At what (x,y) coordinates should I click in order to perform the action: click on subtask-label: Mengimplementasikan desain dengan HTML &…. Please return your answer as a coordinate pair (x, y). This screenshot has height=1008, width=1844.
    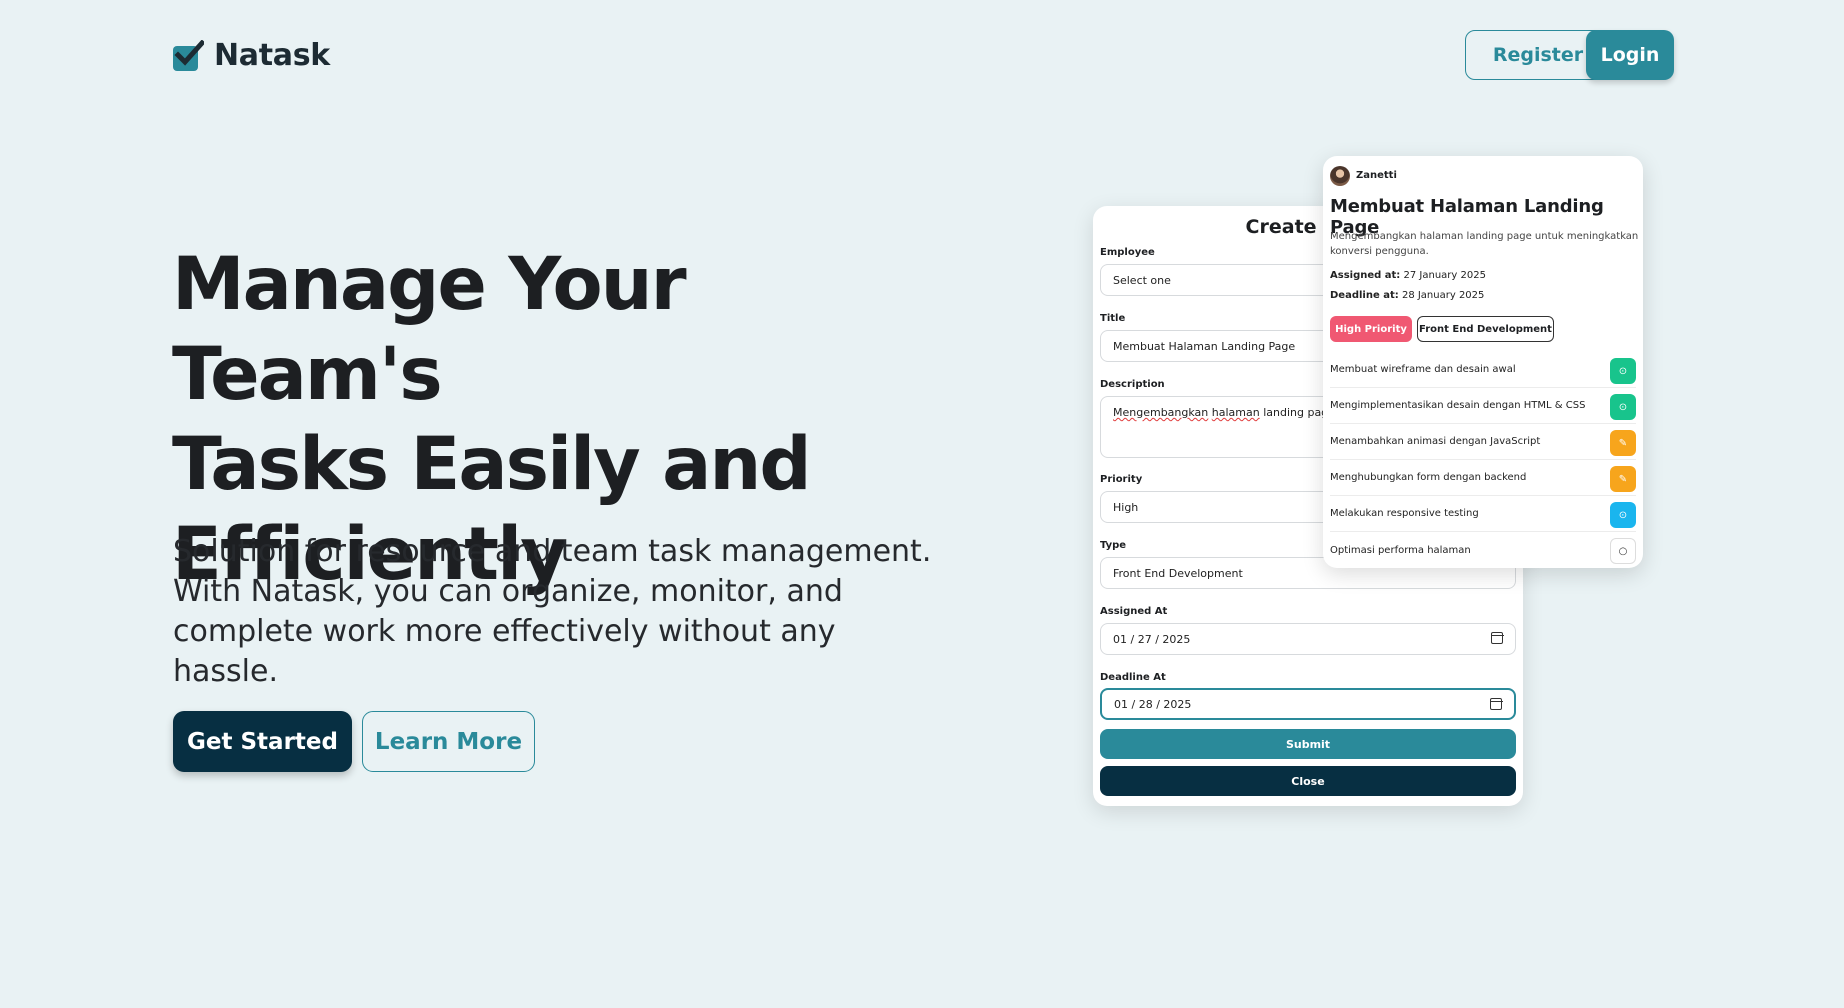
    Looking at the image, I should click on (1458, 405).